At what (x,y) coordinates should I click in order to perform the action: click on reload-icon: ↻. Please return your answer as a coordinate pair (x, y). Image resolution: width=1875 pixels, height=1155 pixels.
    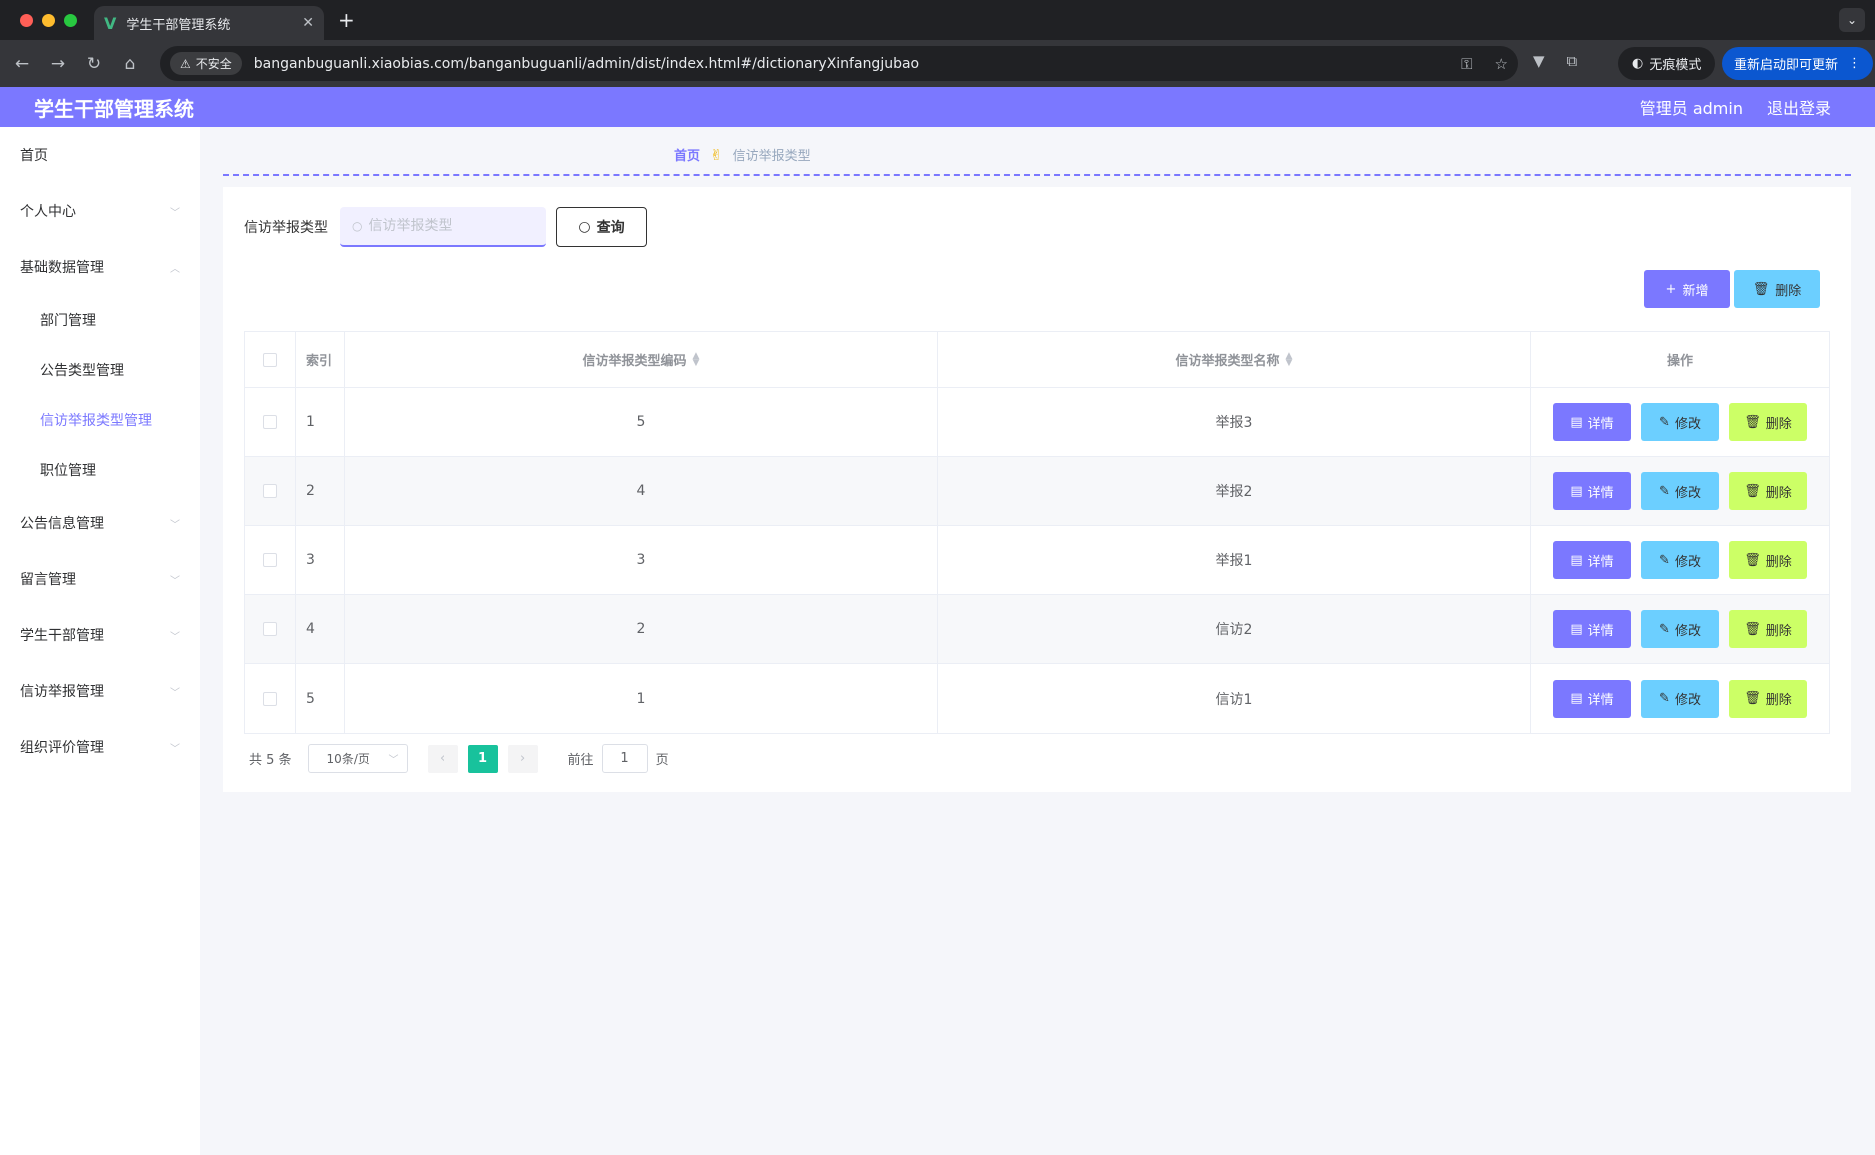
    Looking at the image, I should click on (94, 64).